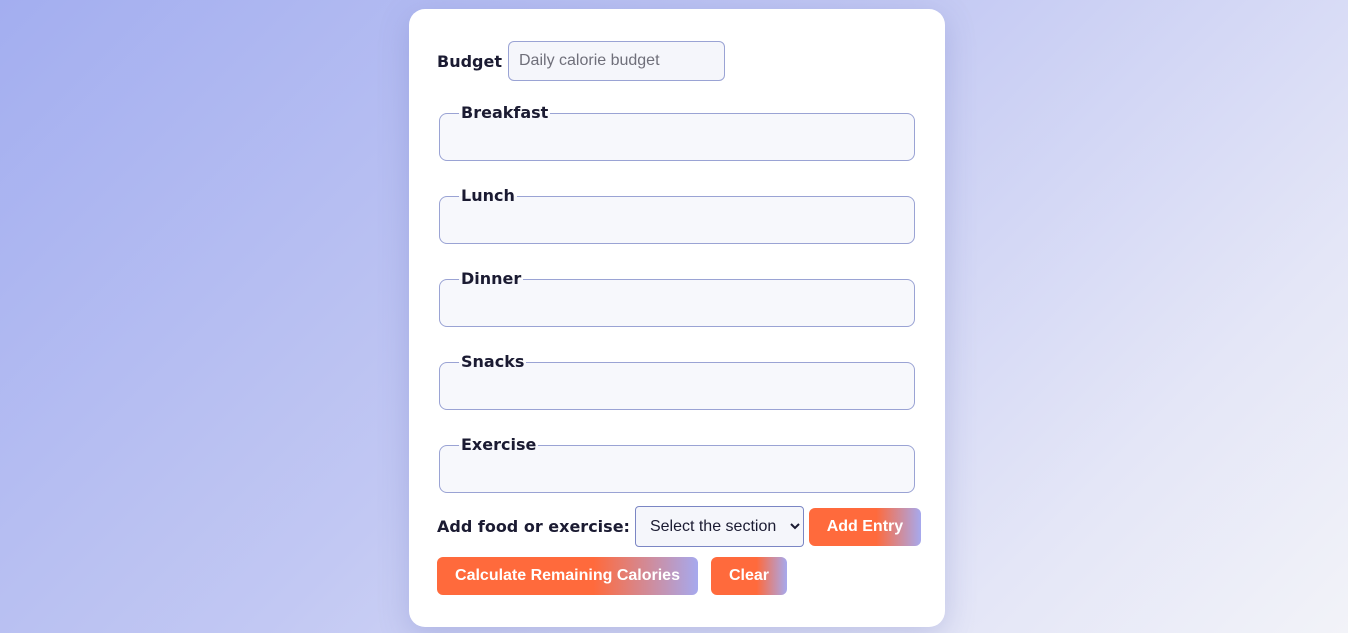 The height and width of the screenshot is (633, 1348). What do you see at coordinates (488, 195) in the screenshot?
I see `lunch-legend: Lunch` at bounding box center [488, 195].